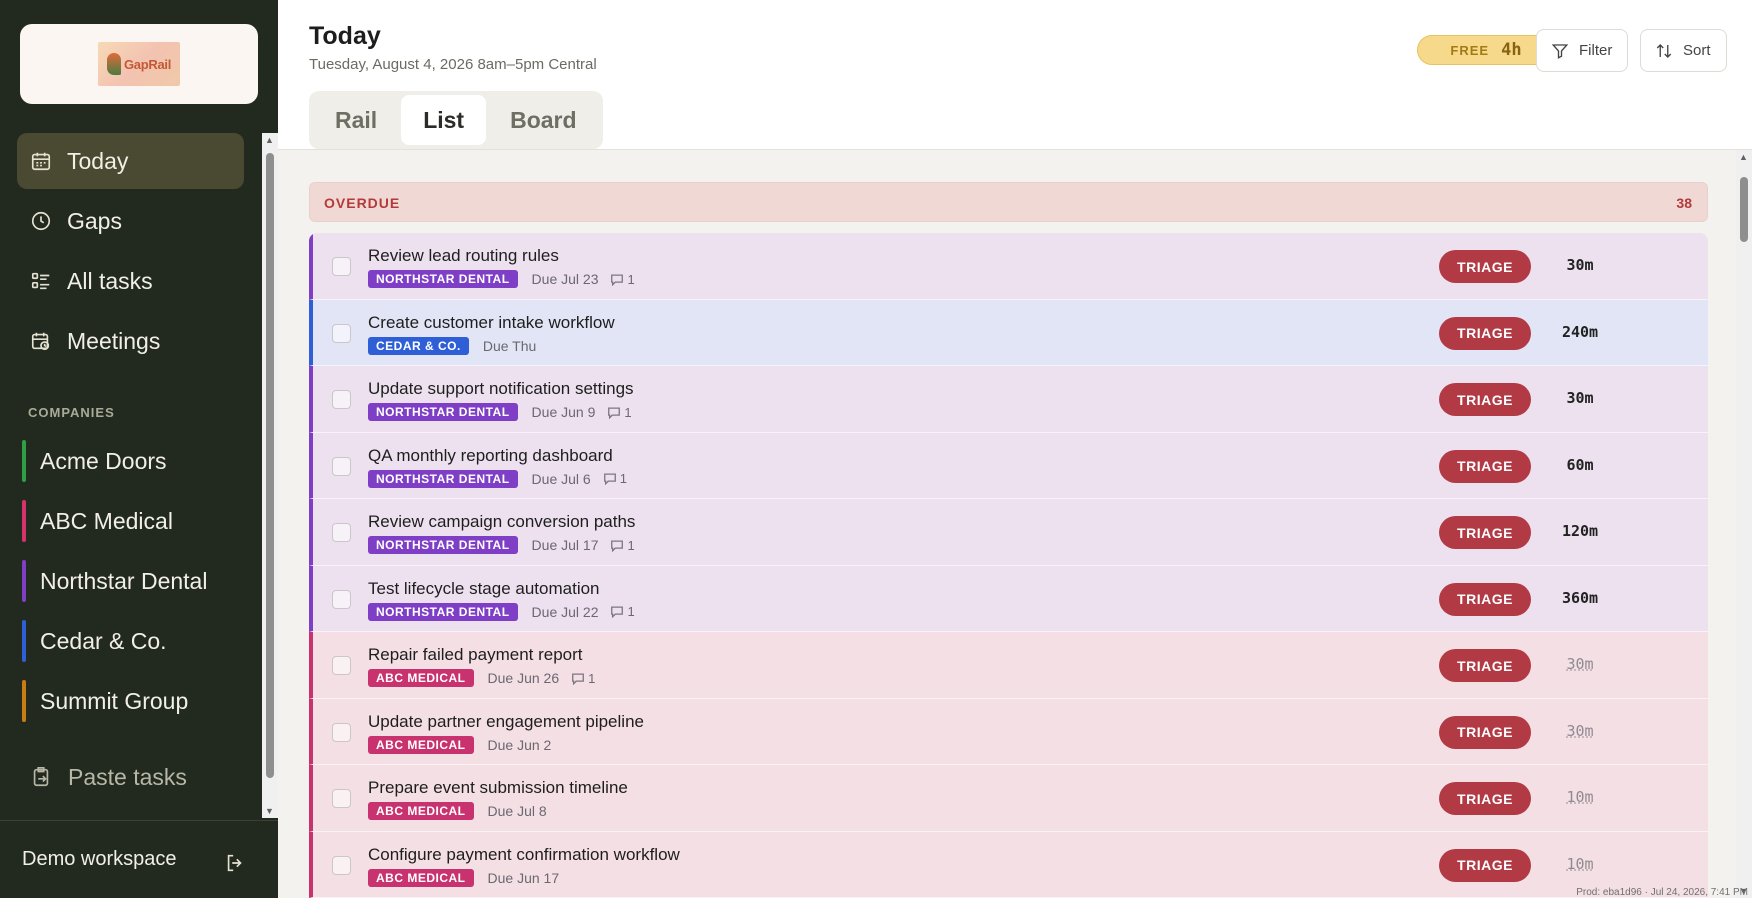  Describe the element at coordinates (501, 389) in the screenshot. I see `task-title: Update support notification settings` at that location.